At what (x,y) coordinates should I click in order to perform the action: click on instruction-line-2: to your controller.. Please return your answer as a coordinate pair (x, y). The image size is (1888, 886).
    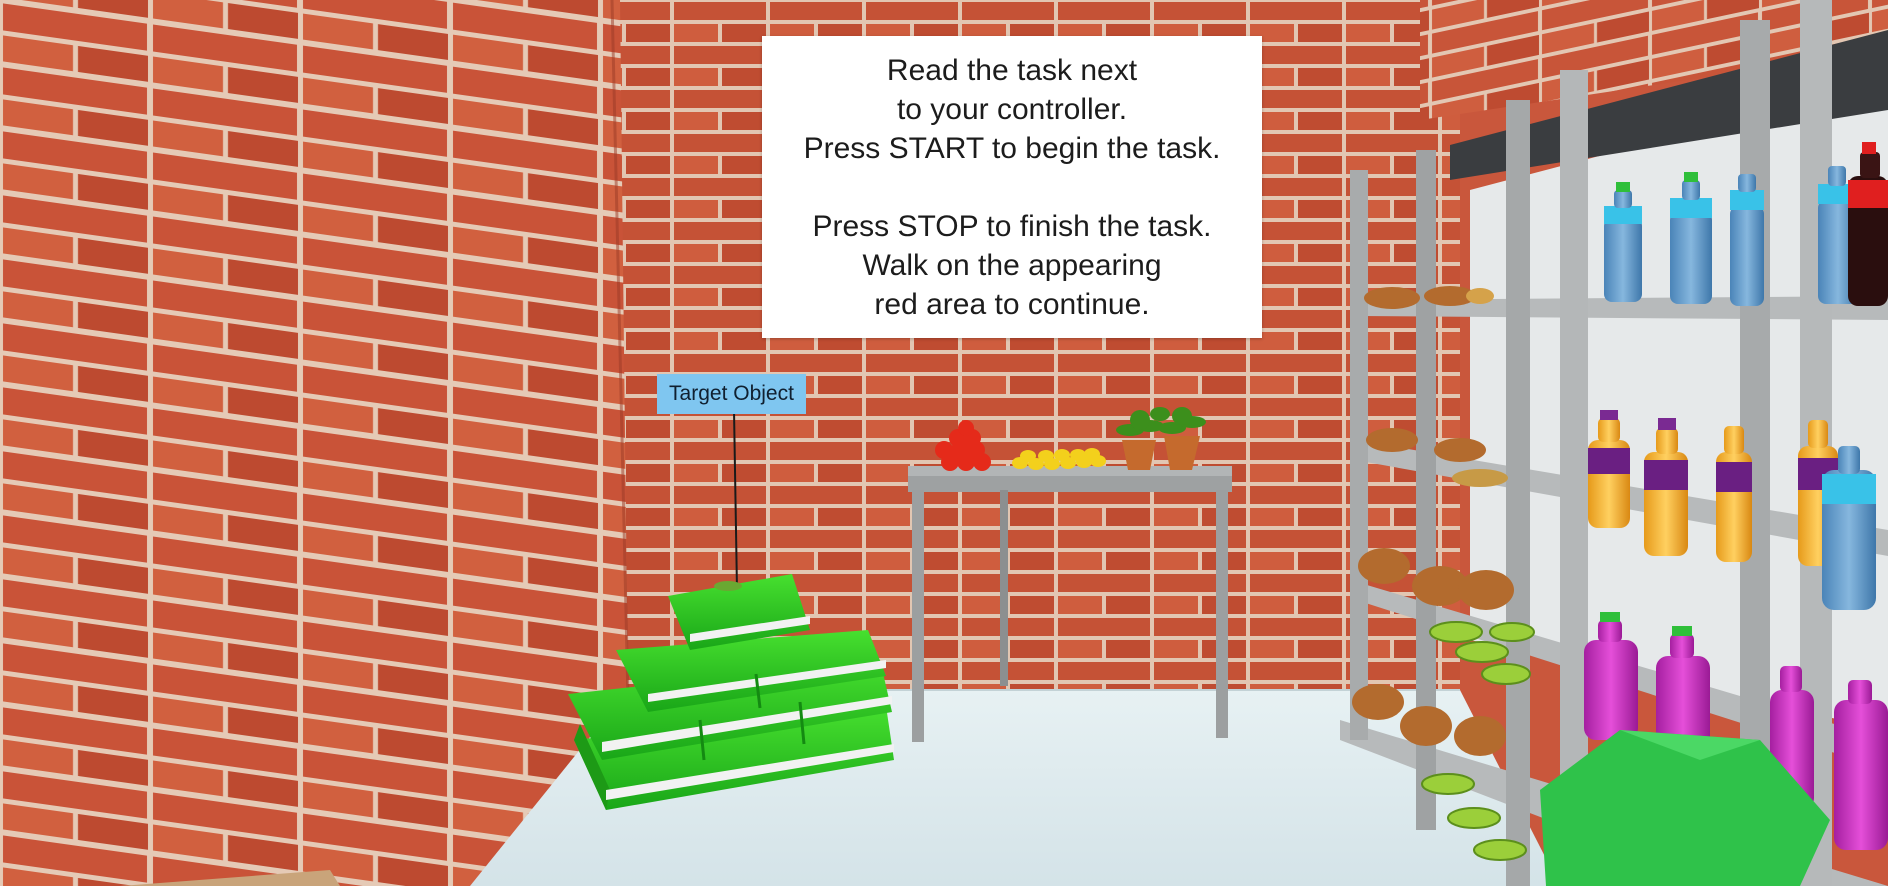
    Looking at the image, I should click on (1012, 109).